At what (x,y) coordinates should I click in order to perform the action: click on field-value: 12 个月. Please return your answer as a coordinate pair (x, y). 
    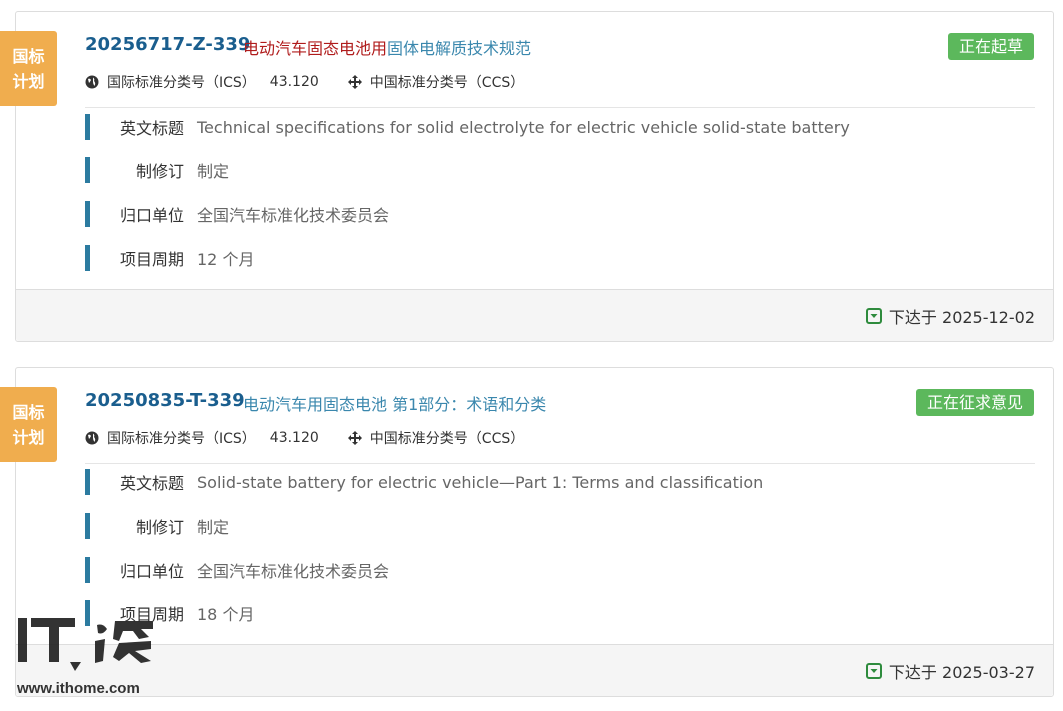
    Looking at the image, I should click on (226, 259).